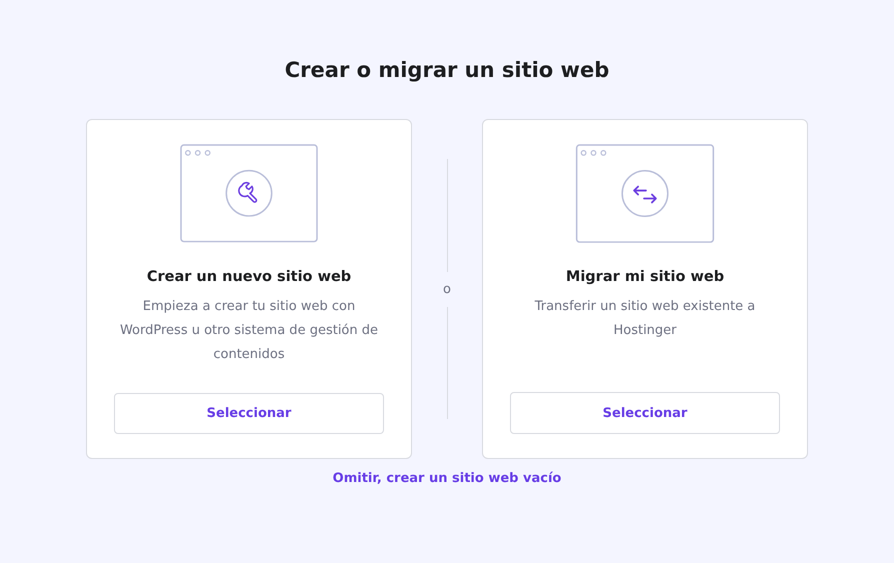 The width and height of the screenshot is (894, 563). Describe the element at coordinates (249, 276) in the screenshot. I see `option-heading: Crear un nuevo sitio web` at that location.